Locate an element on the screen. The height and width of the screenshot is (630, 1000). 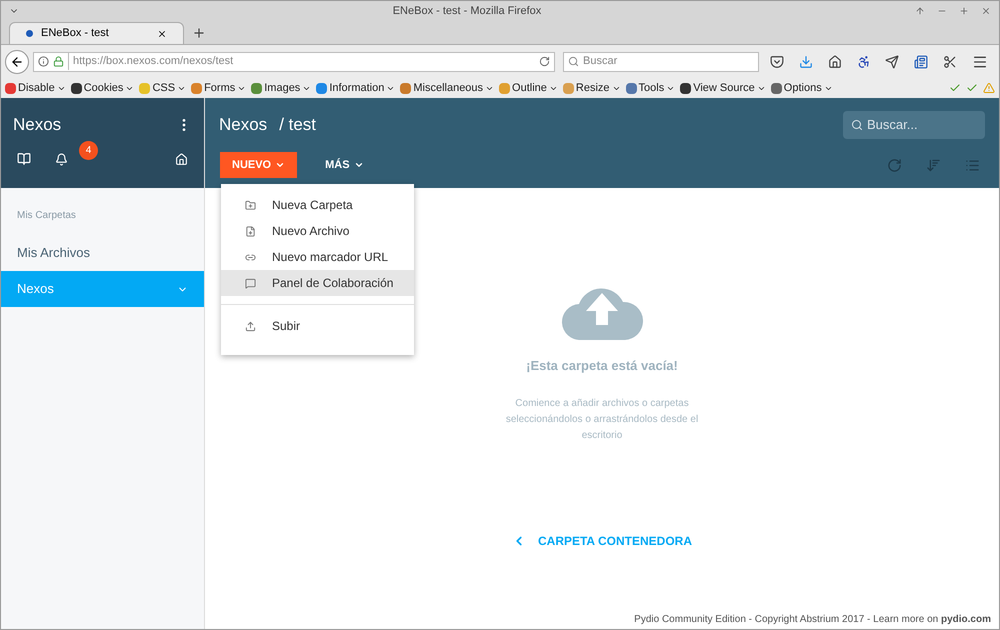
notification-badge: 4 is located at coordinates (88, 150).